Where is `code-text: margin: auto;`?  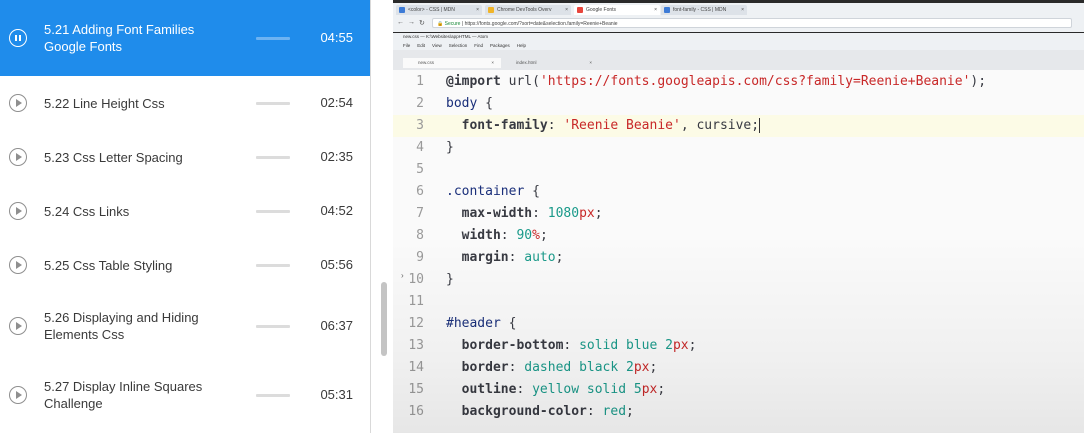
code-text: margin: auto; is located at coordinates (505, 258).